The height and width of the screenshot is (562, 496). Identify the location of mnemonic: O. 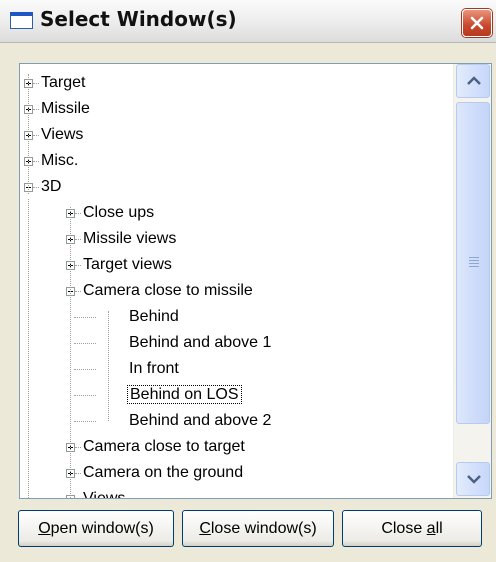
(44, 528).